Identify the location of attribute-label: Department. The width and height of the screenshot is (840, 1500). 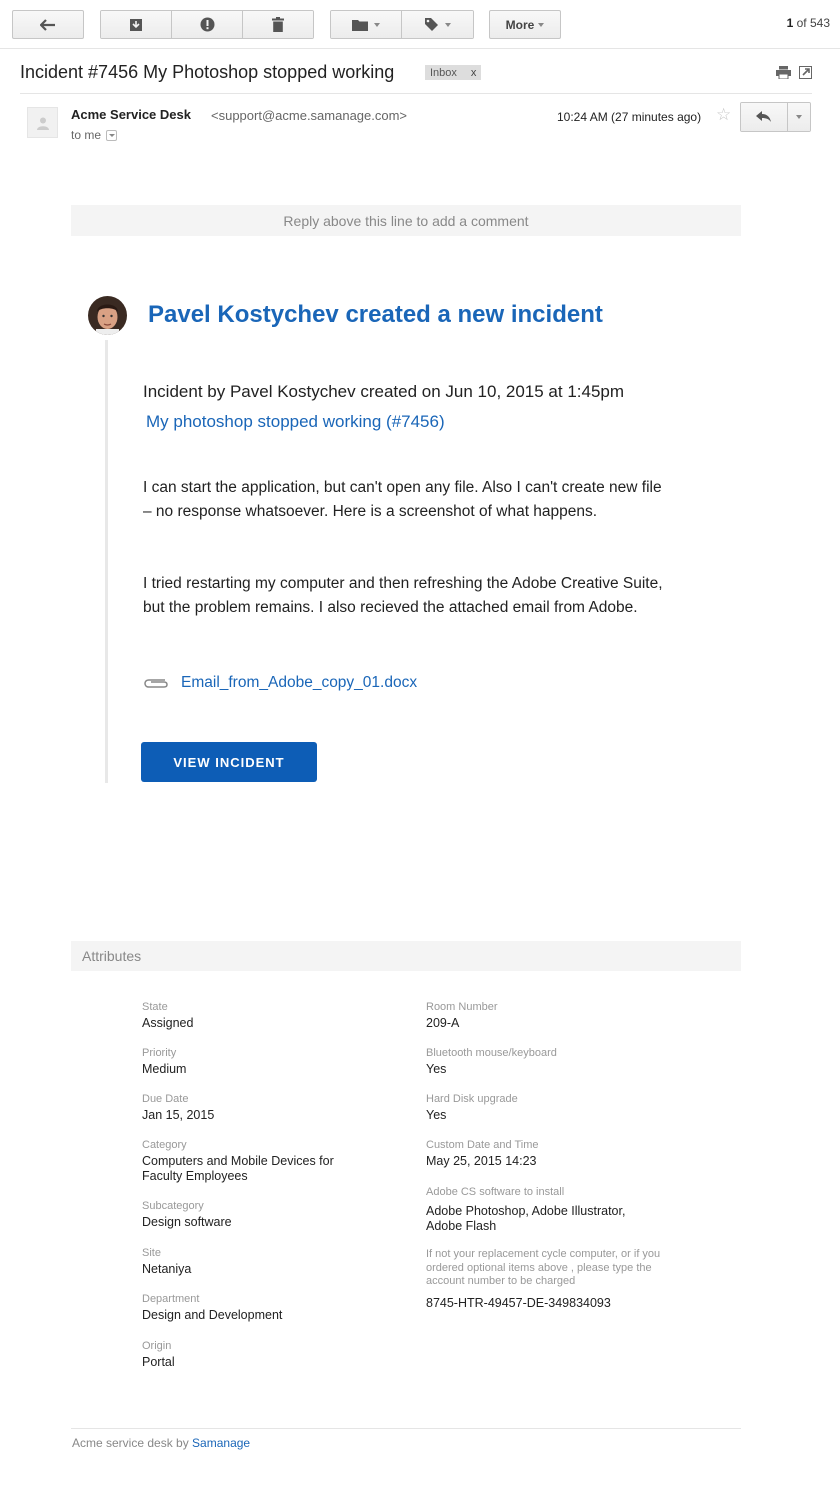
(171, 1299).